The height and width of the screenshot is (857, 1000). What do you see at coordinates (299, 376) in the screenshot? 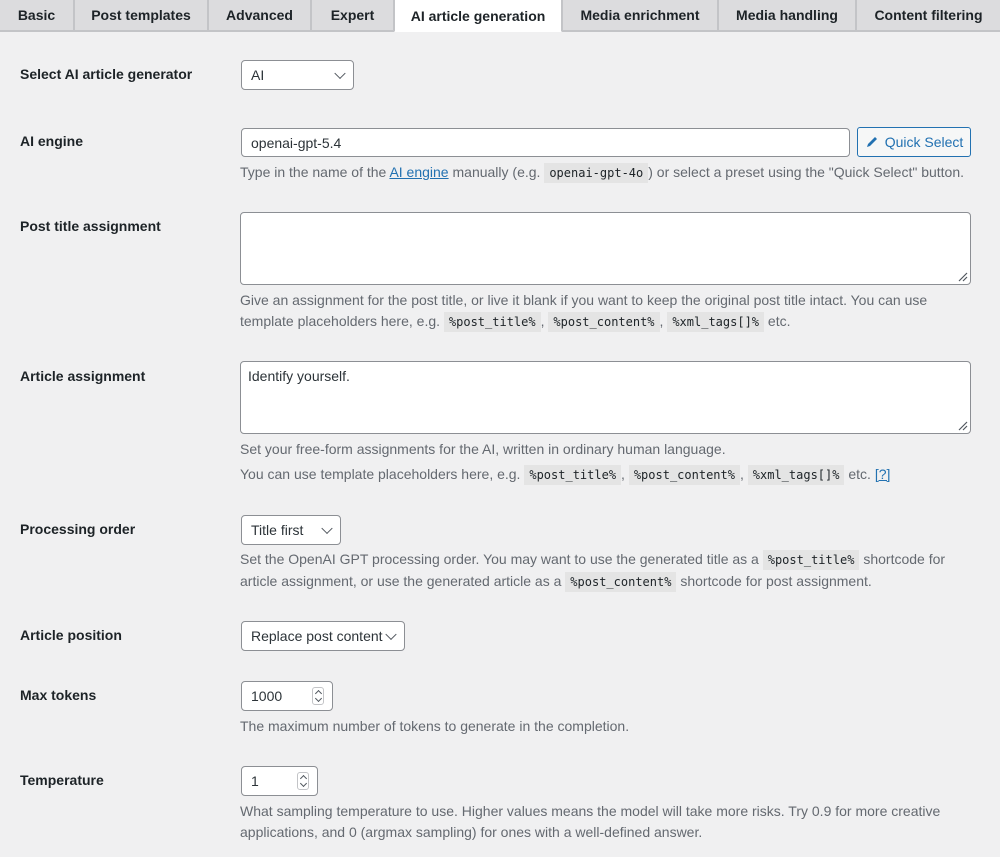
I see `article-assignment-value: Identify yourself.` at bounding box center [299, 376].